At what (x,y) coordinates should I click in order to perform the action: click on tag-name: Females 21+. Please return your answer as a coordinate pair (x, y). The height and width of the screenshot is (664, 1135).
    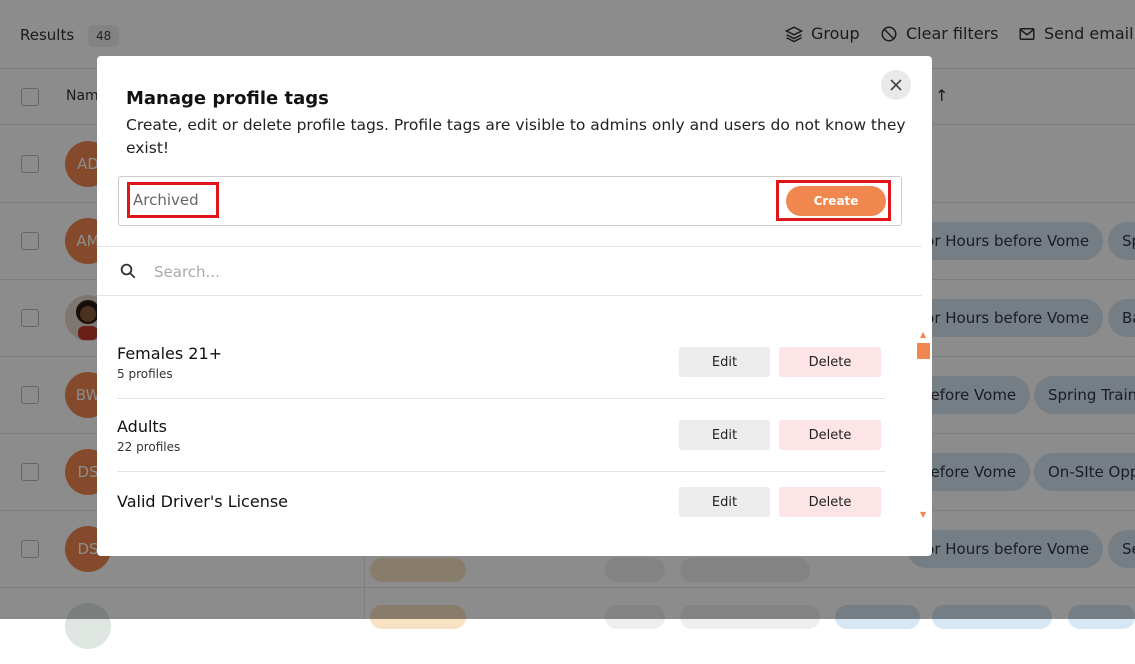
    Looking at the image, I should click on (170, 353).